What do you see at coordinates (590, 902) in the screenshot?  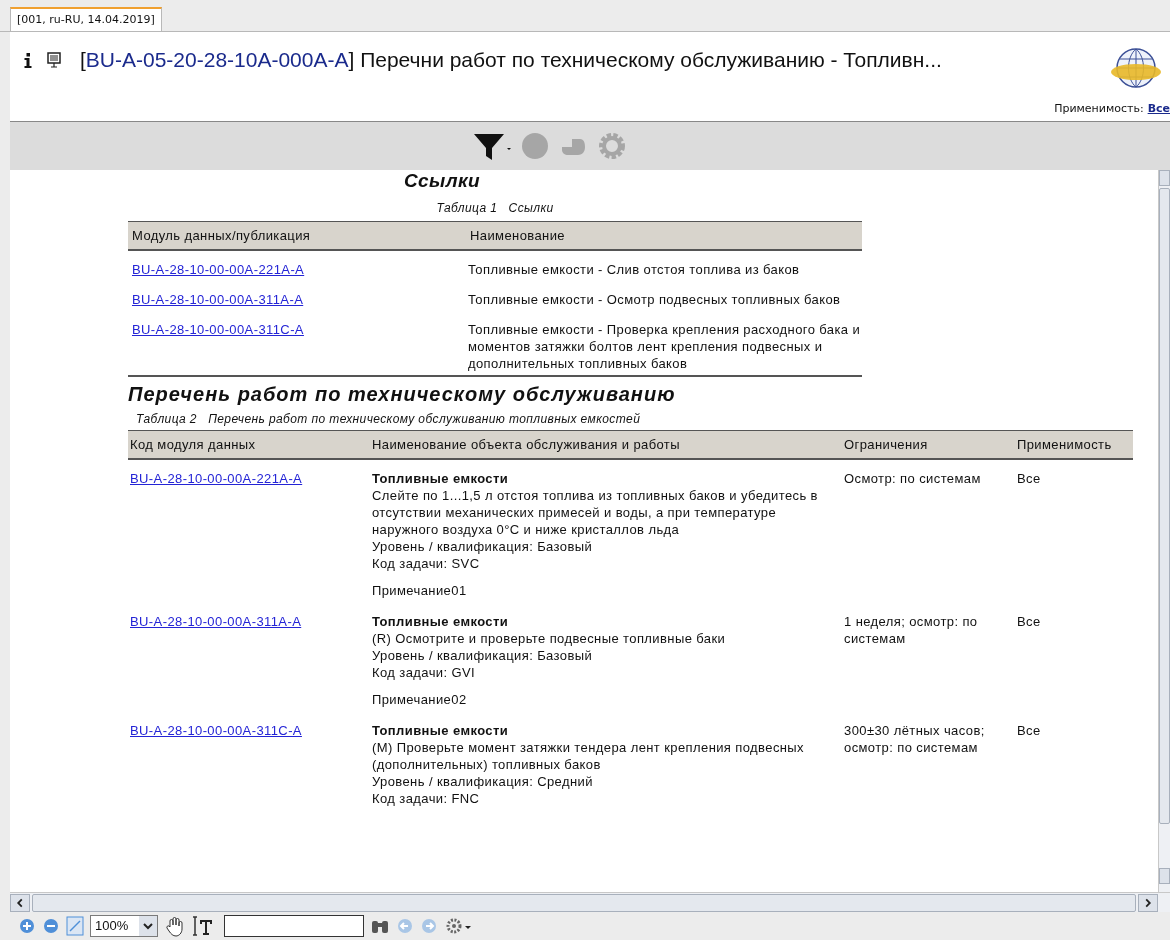 I see `horizontal-scrollbar` at bounding box center [590, 902].